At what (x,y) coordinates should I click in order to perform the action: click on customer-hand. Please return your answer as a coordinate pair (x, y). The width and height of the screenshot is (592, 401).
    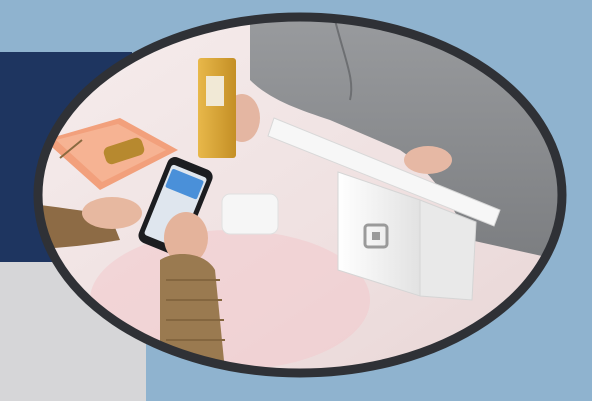
    Looking at the image, I should click on (112, 213).